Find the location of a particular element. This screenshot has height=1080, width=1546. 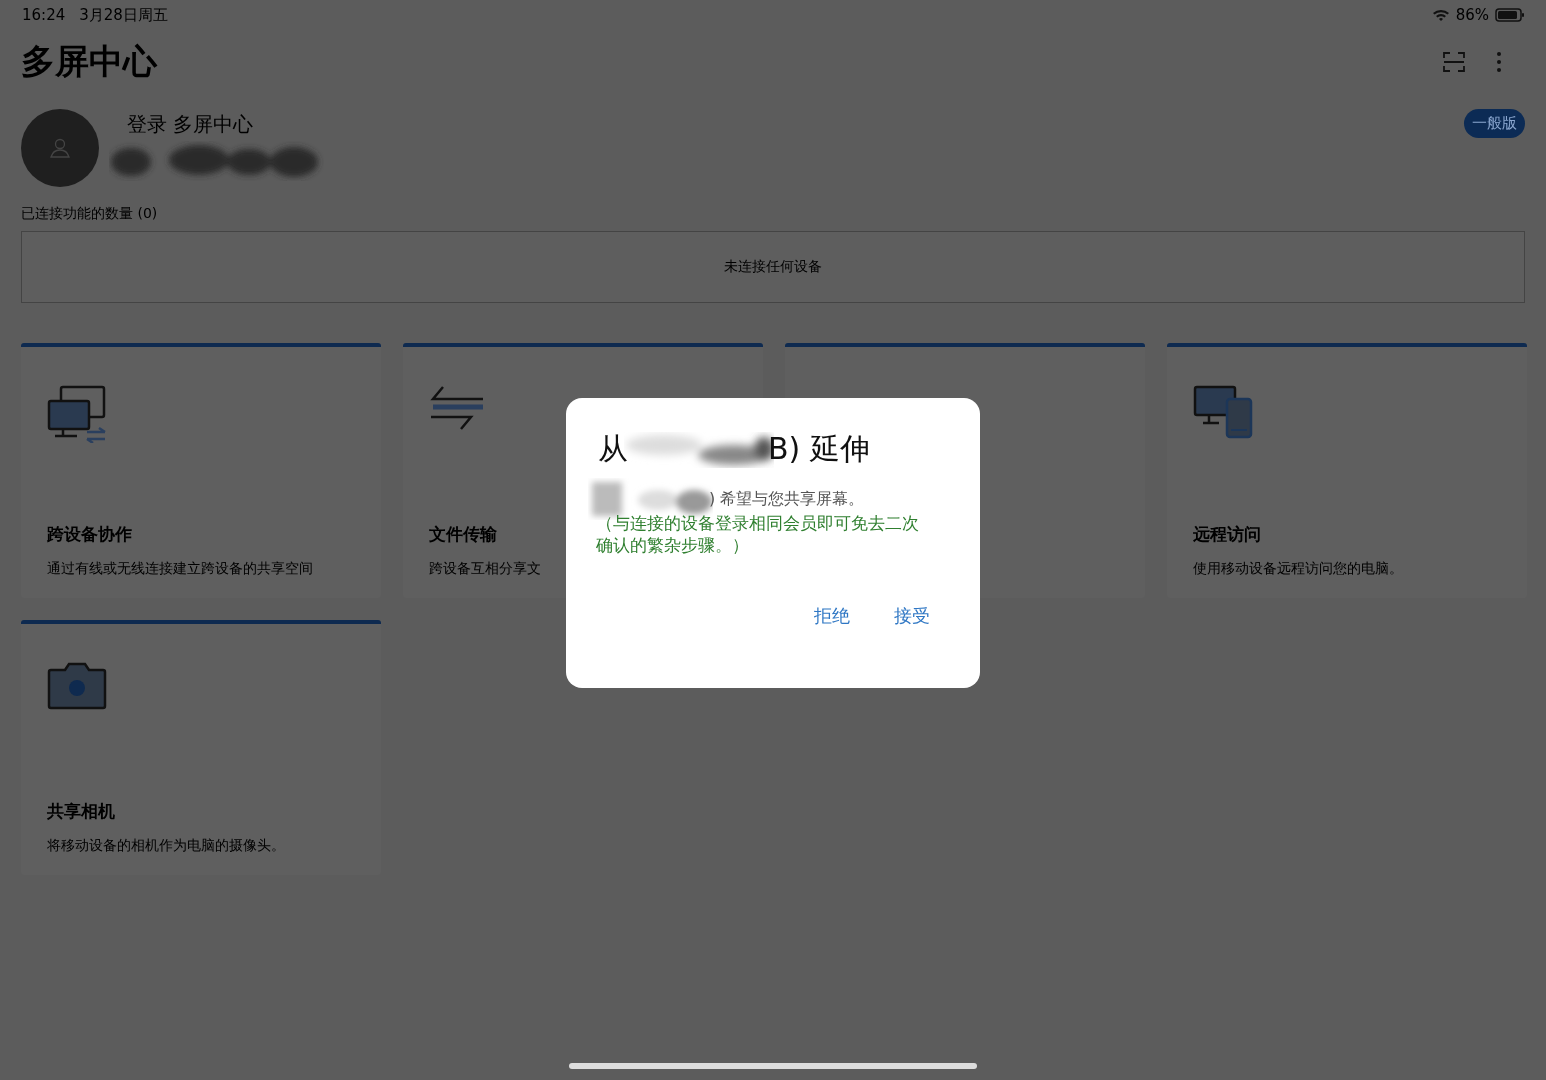

dialog-message: ) 希望与您共享屏幕。 is located at coordinates (787, 499).